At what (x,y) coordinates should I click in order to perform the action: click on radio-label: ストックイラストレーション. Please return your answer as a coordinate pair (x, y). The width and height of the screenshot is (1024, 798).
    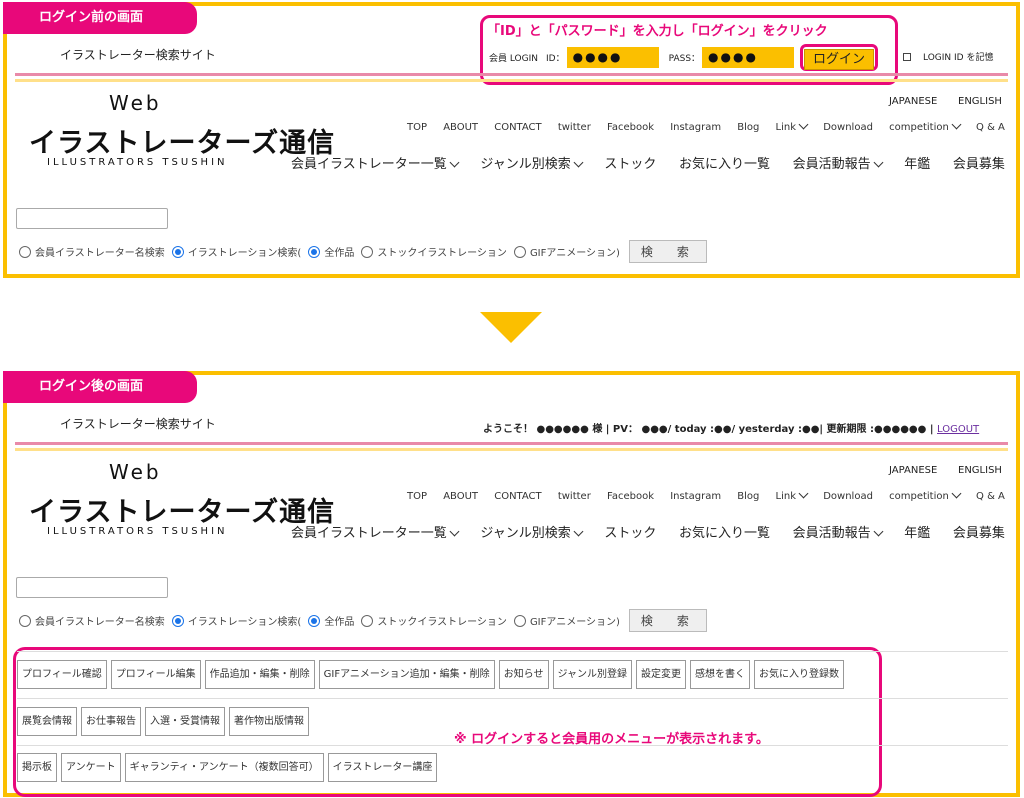
    Looking at the image, I should click on (442, 253).